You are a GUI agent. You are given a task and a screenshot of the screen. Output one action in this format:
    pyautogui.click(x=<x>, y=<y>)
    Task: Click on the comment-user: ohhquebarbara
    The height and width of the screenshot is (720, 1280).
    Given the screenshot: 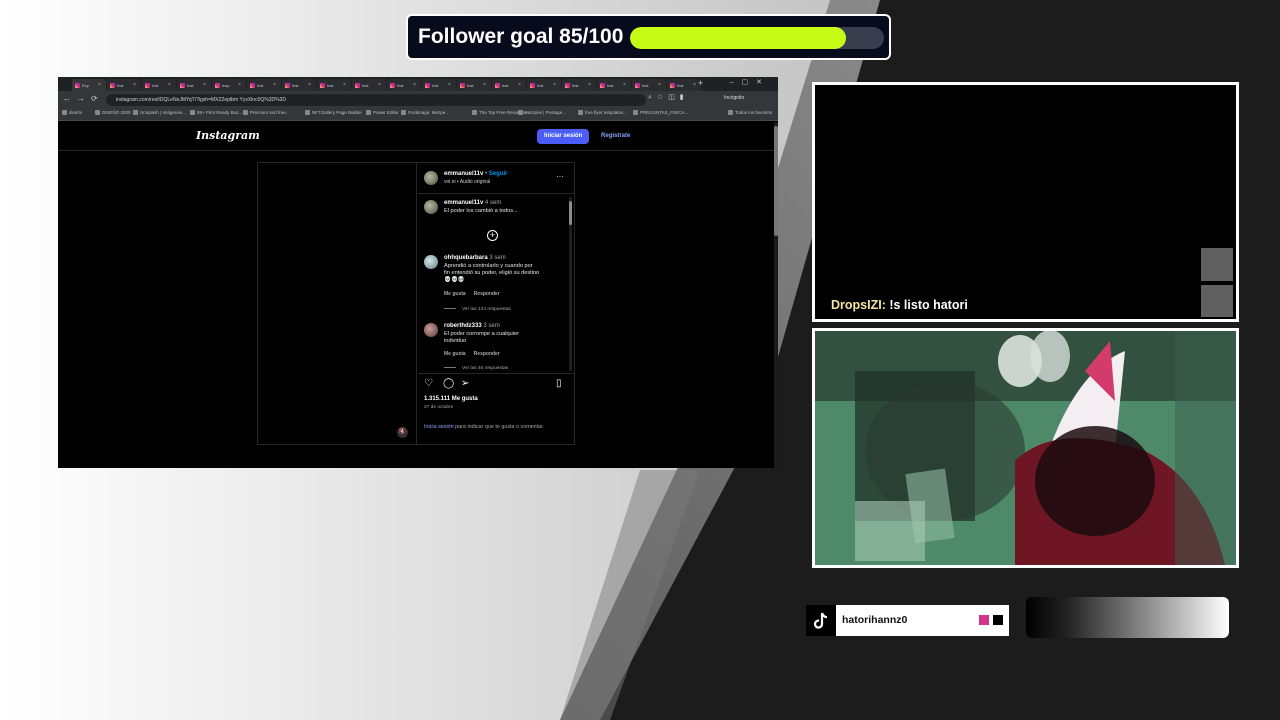 What is the action you would take?
    pyautogui.click(x=466, y=258)
    